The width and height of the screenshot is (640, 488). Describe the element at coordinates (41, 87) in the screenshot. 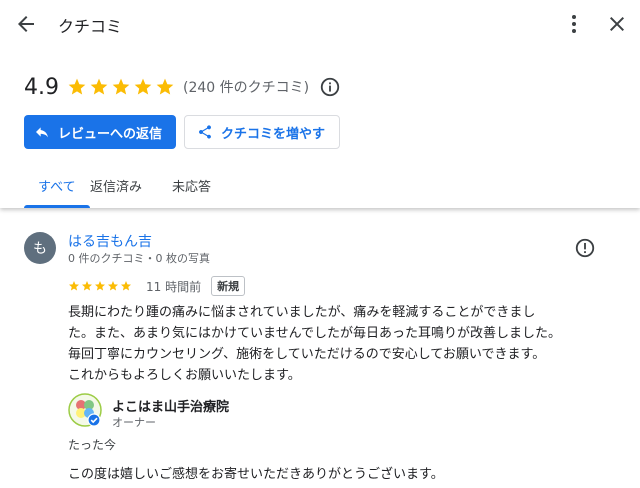

I see `average-rating: 4.9` at that location.